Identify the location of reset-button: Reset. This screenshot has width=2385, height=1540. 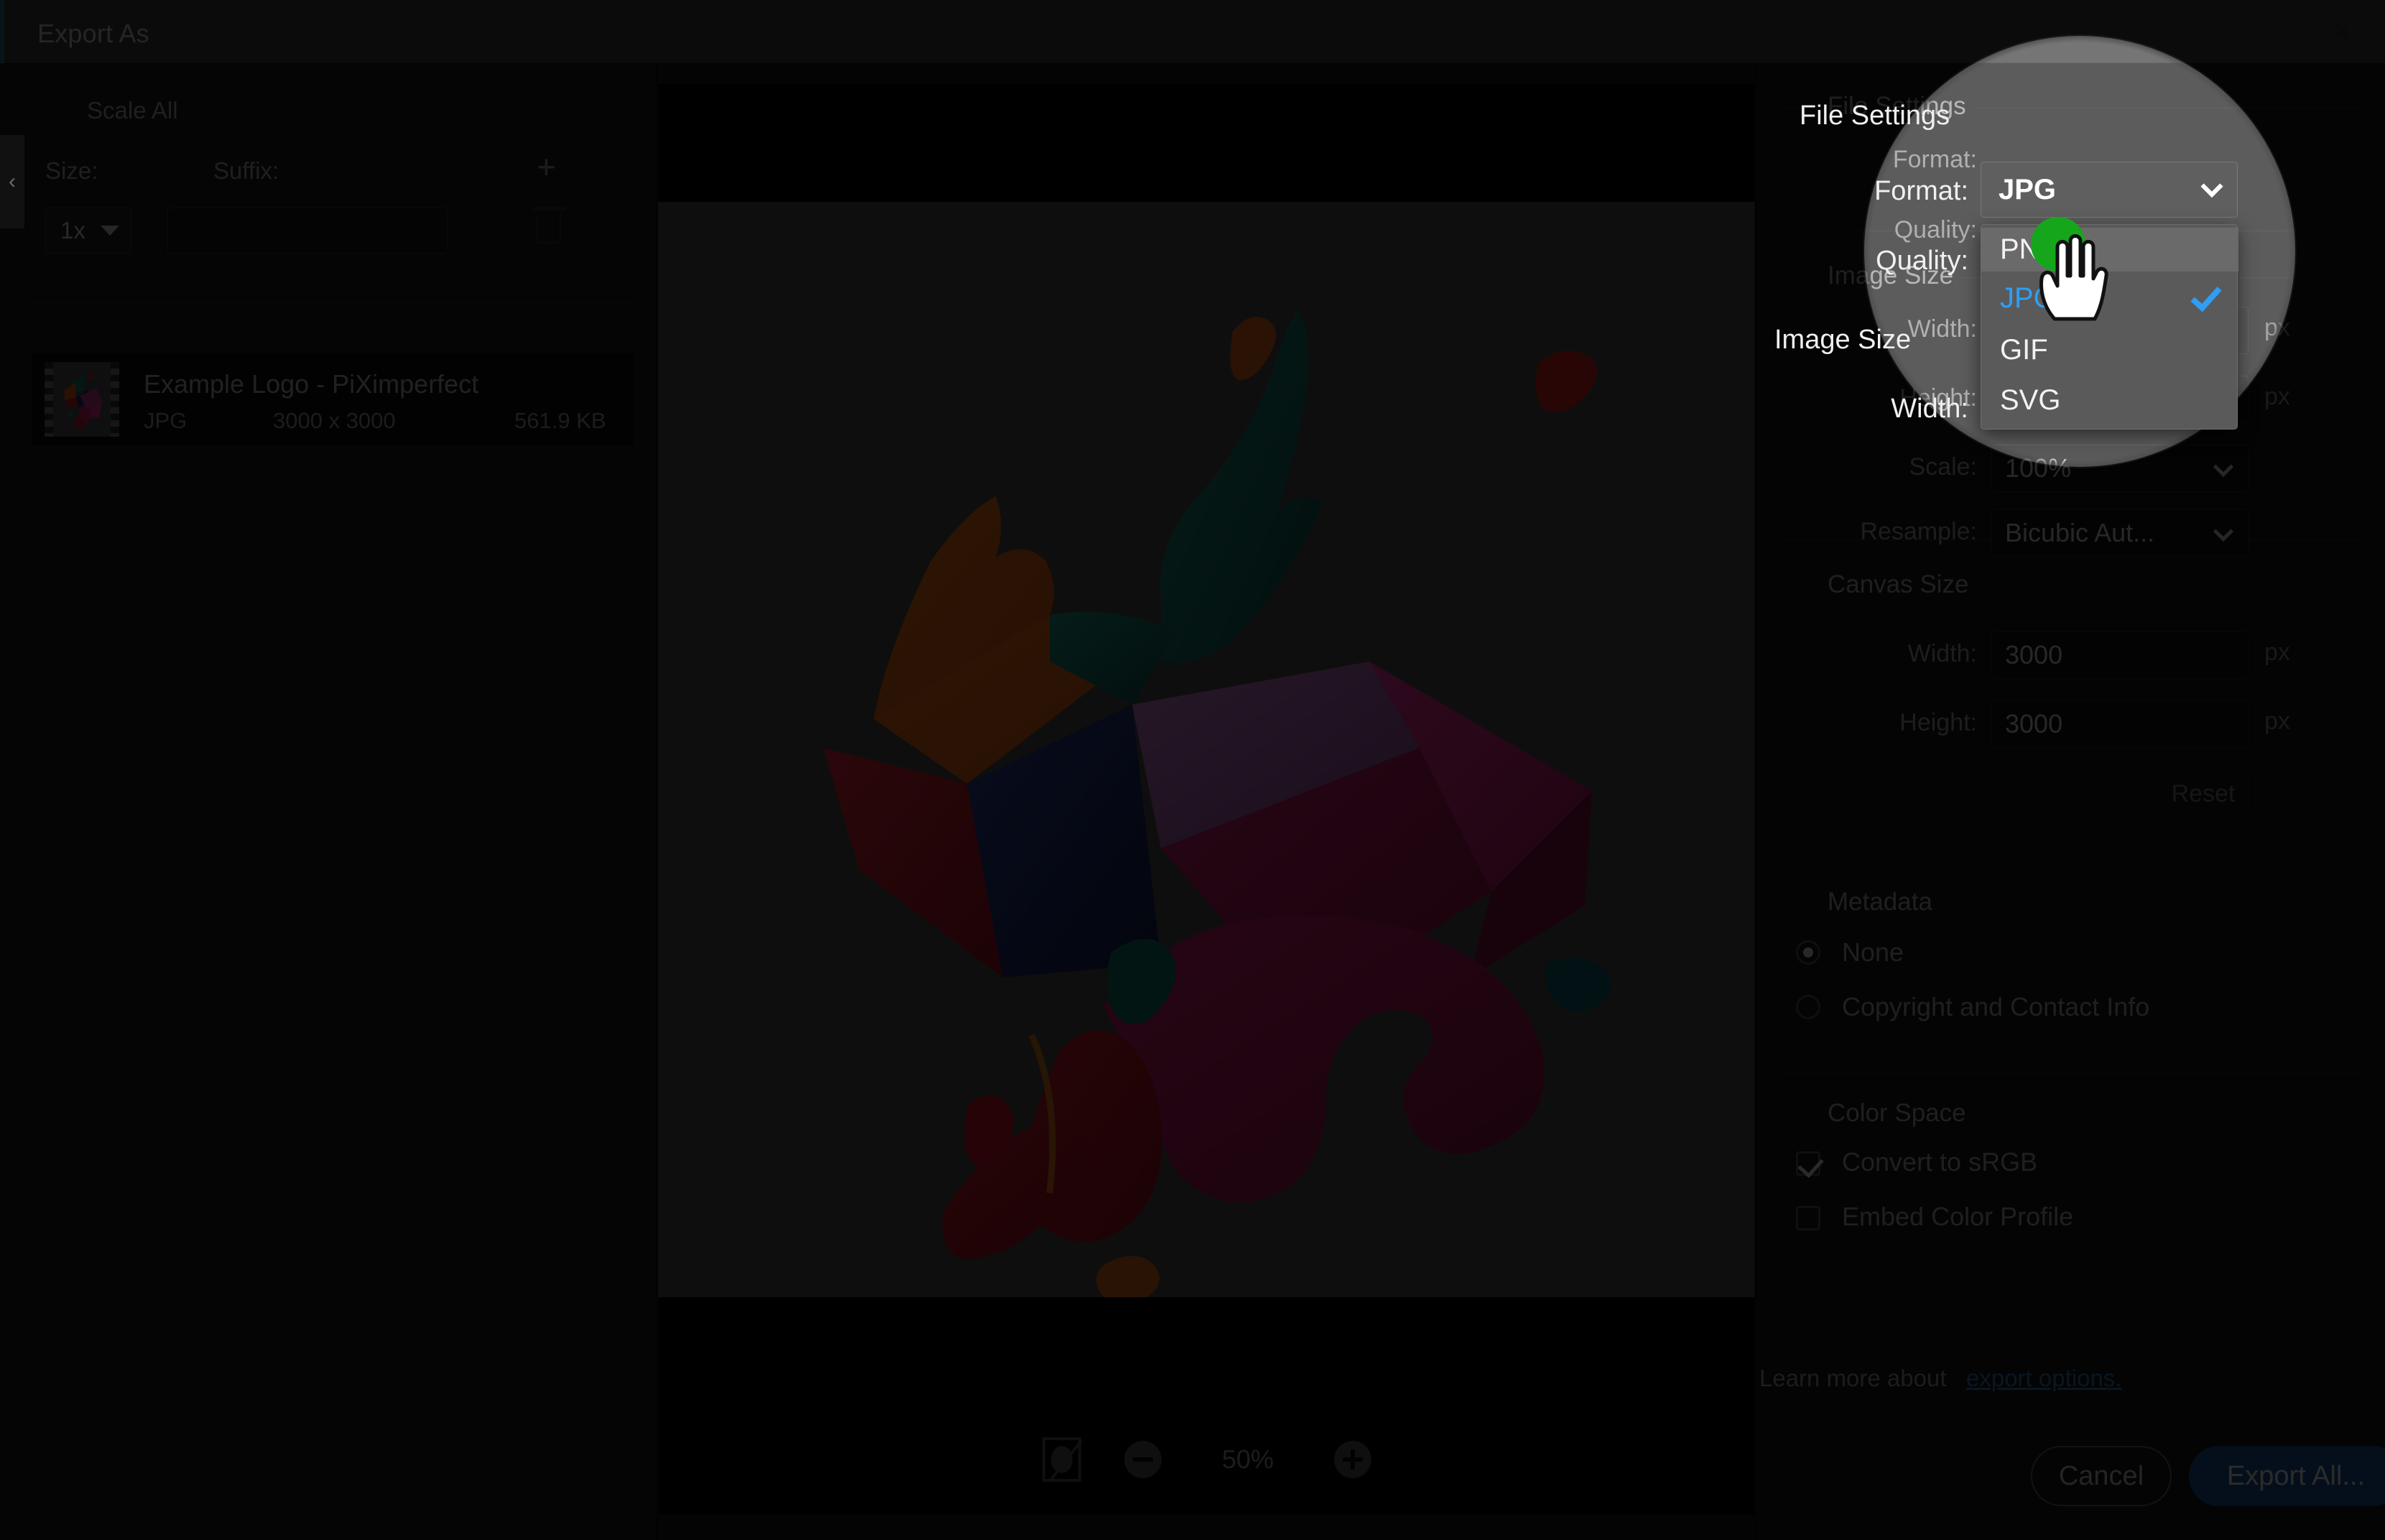
(2203, 794).